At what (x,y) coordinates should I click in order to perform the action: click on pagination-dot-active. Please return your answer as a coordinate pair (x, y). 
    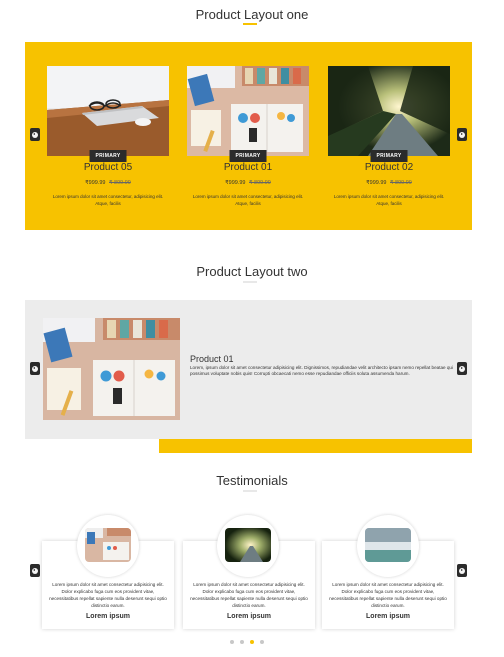
    Looking at the image, I should click on (252, 642).